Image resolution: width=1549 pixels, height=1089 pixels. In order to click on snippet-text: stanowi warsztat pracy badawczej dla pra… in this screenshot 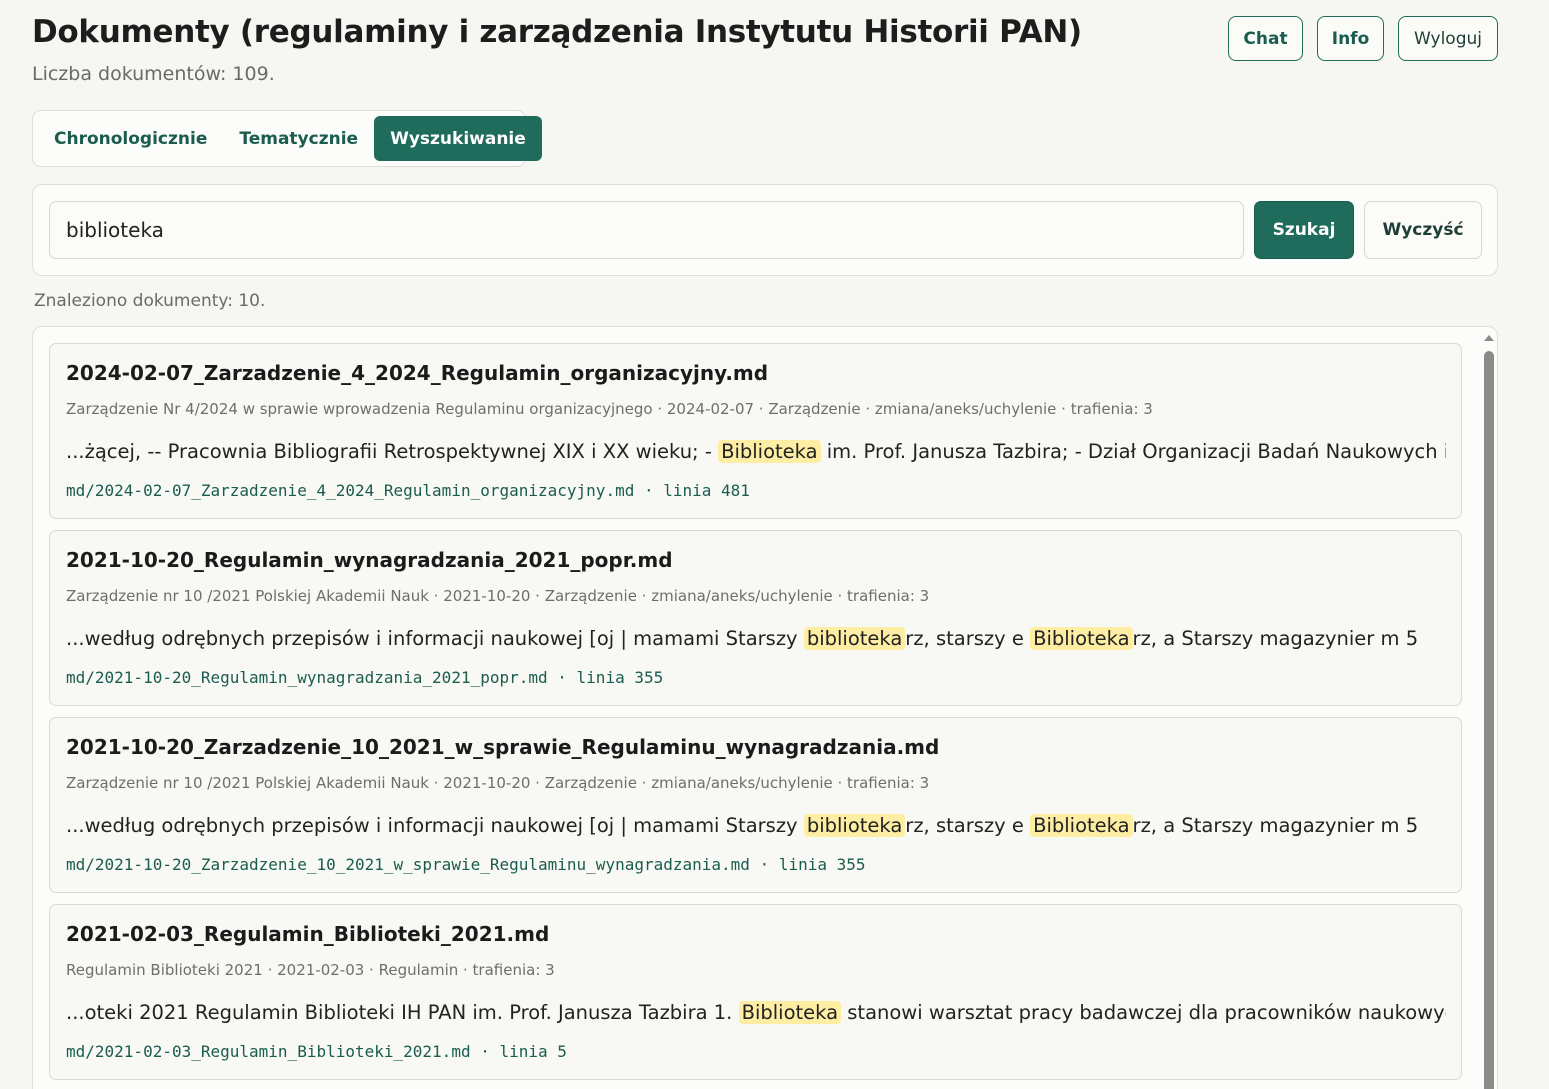, I will do `click(1143, 1012)`.